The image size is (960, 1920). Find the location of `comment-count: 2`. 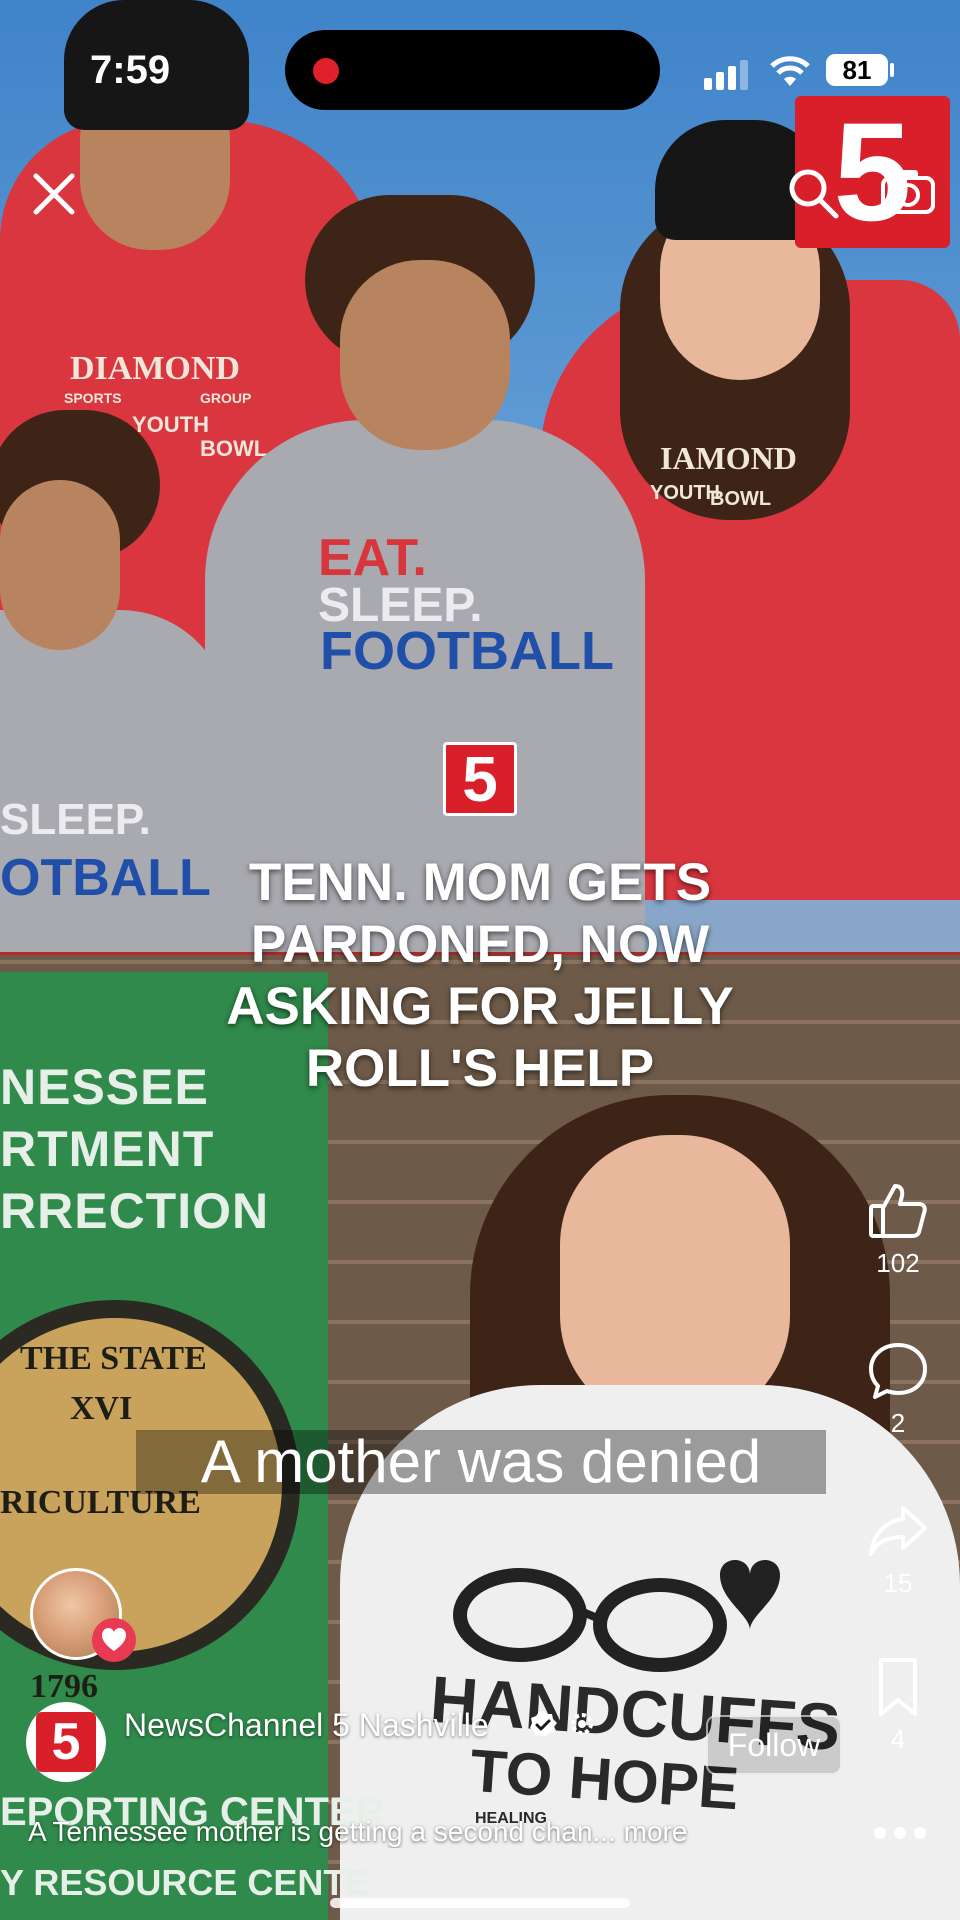

comment-count: 2 is located at coordinates (898, 1423).